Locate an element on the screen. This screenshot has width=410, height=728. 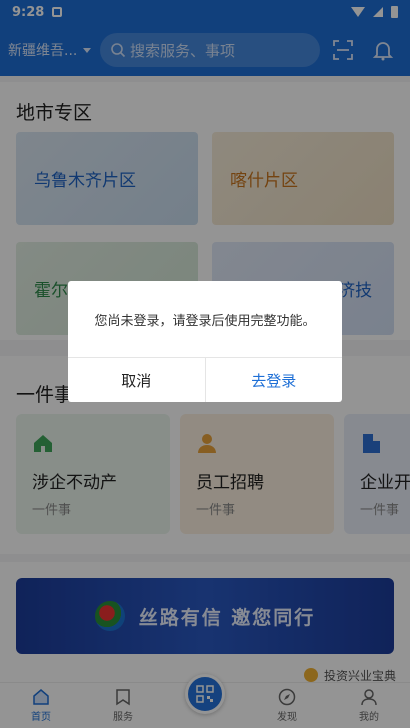
login-dialog: 您尚未登录，请登录后使用完整功能。 取消 去登录 is located at coordinates (205, 341).